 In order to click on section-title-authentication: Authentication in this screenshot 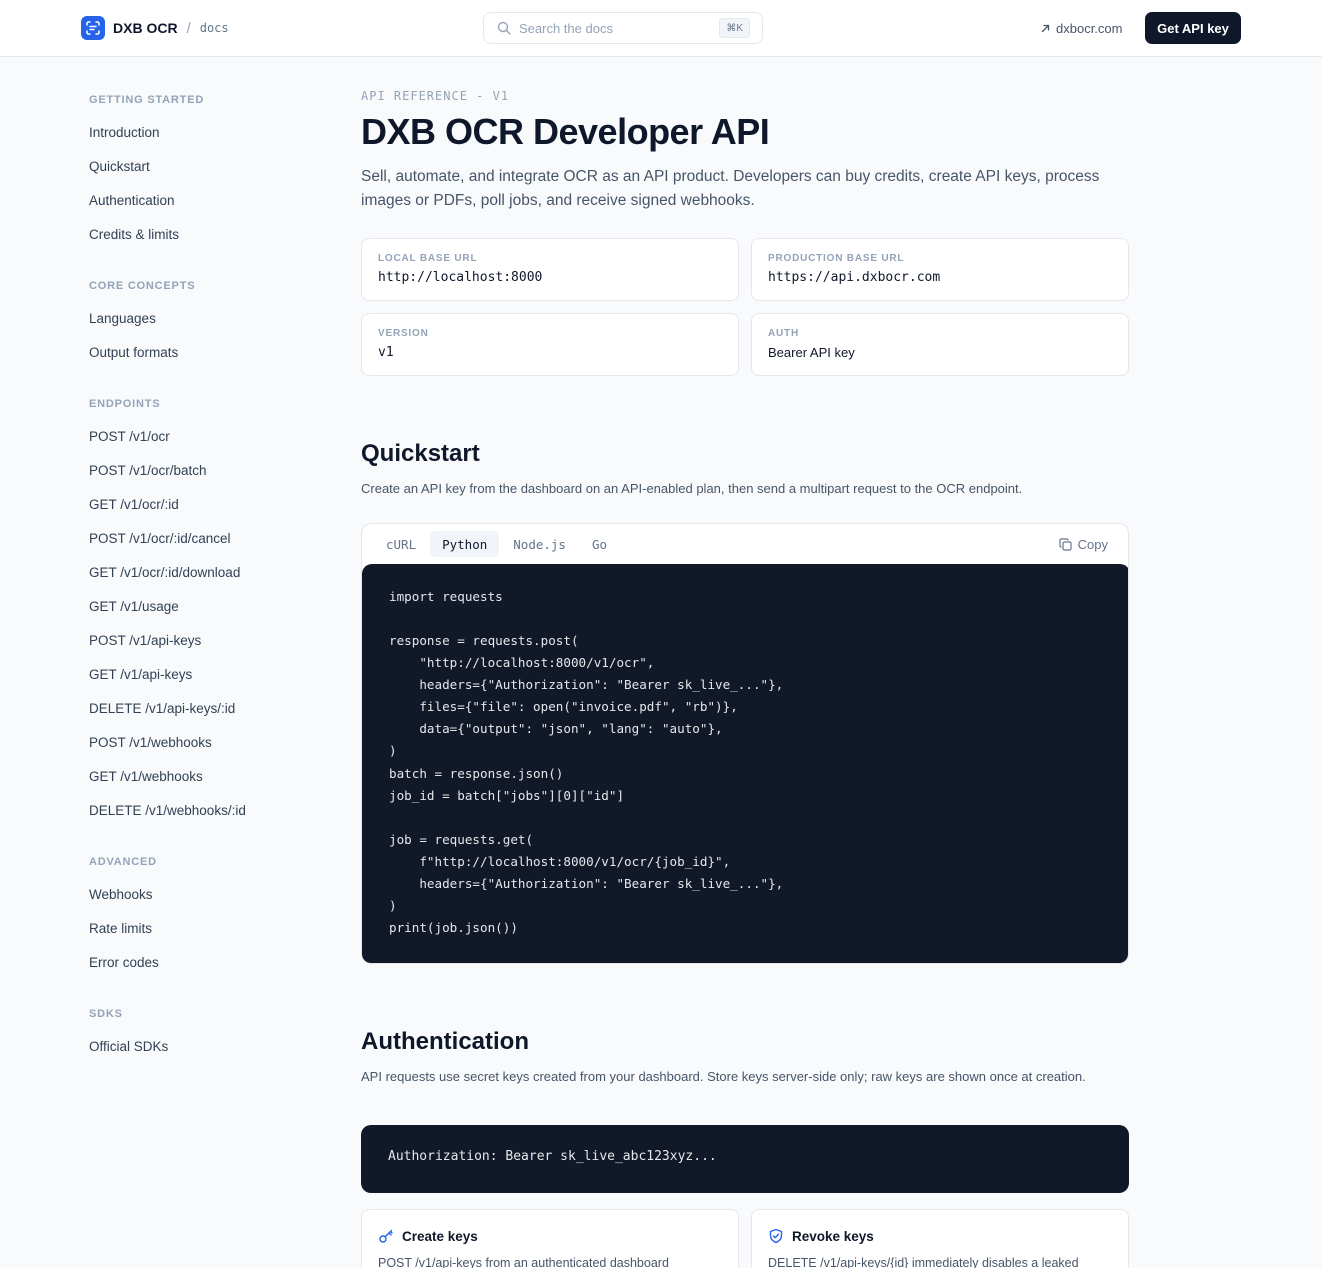, I will do `click(445, 1041)`.